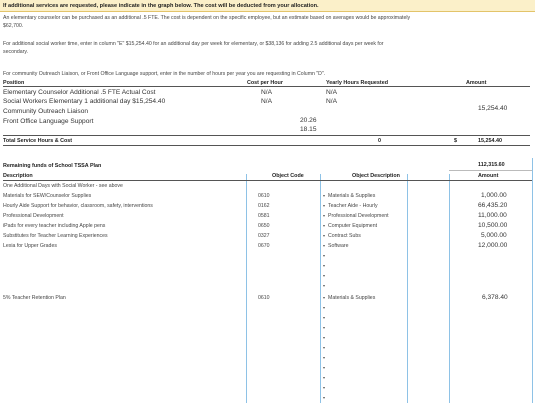  What do you see at coordinates (46, 111) in the screenshot?
I see `service-position: Community Outreach Liaison` at bounding box center [46, 111].